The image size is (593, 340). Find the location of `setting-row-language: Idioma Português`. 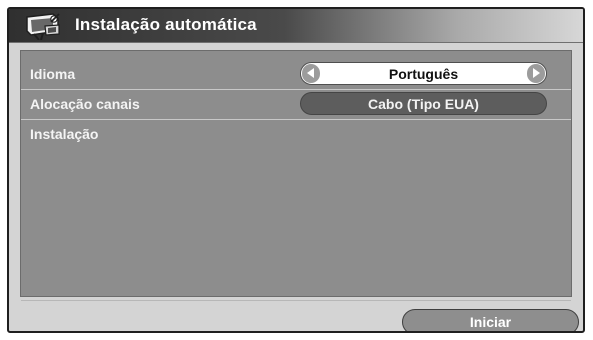

setting-row-language: Idioma Português is located at coordinates (296, 74).